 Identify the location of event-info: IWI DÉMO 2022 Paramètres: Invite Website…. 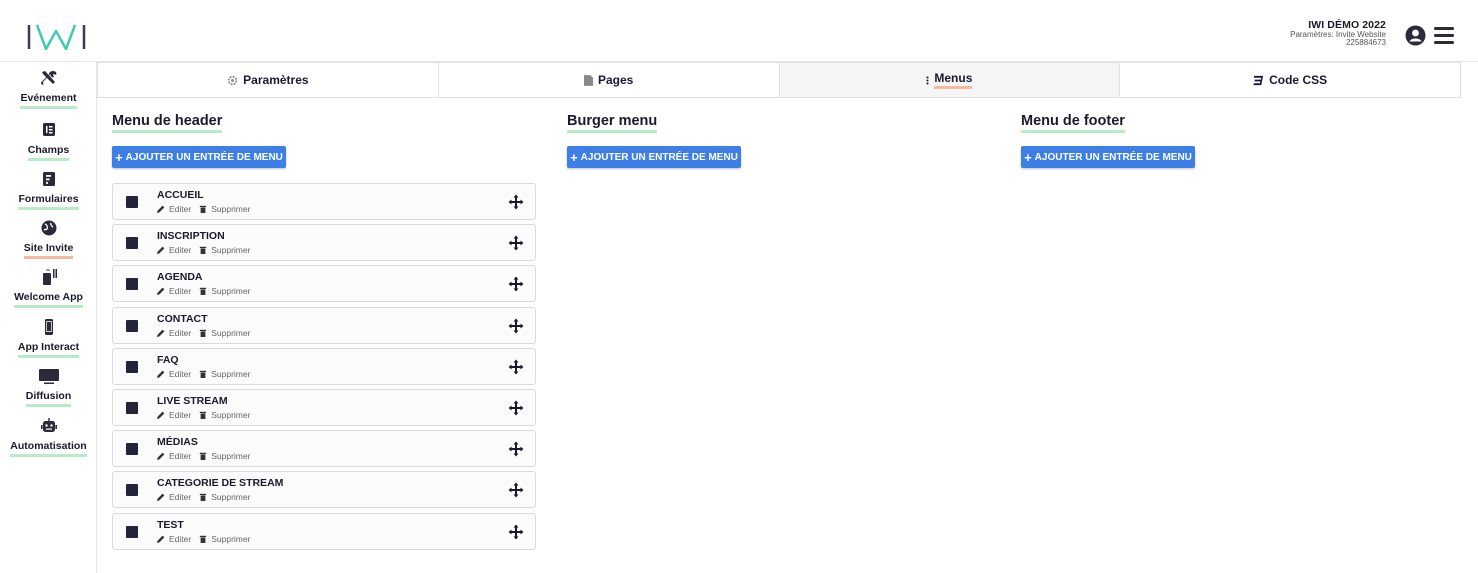
(1338, 33).